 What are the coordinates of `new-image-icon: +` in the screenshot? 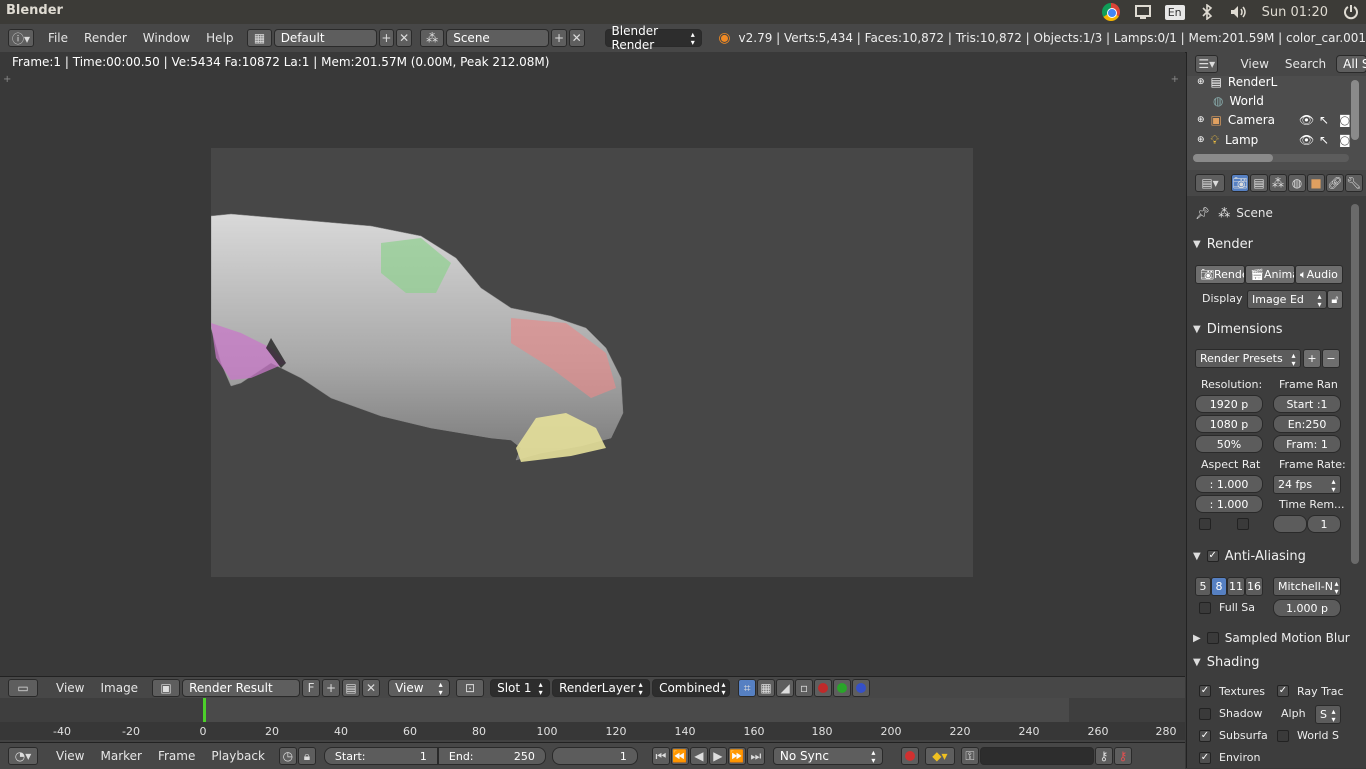 It's located at (331, 688).